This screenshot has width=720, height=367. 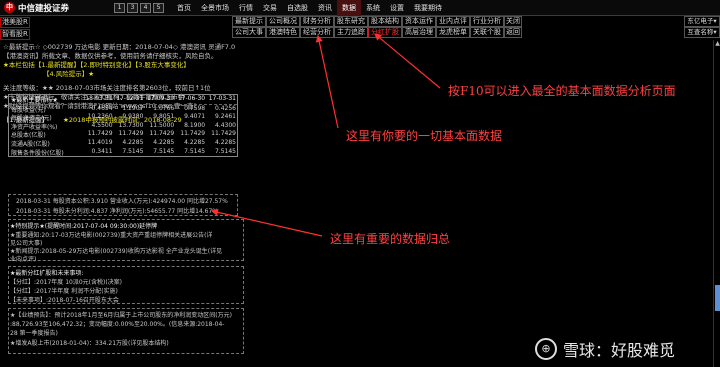 What do you see at coordinates (546, 349) in the screenshot?
I see `snowball-logo-icon: ⊕` at bounding box center [546, 349].